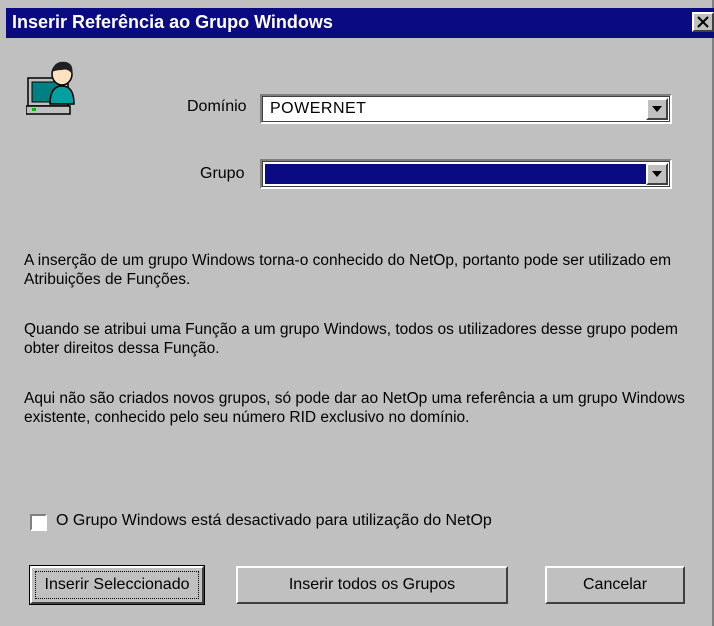 The width and height of the screenshot is (714, 626). Describe the element at coordinates (360, 23) in the screenshot. I see `title-bar: Inserir Referência ao Grupo Windows` at that location.